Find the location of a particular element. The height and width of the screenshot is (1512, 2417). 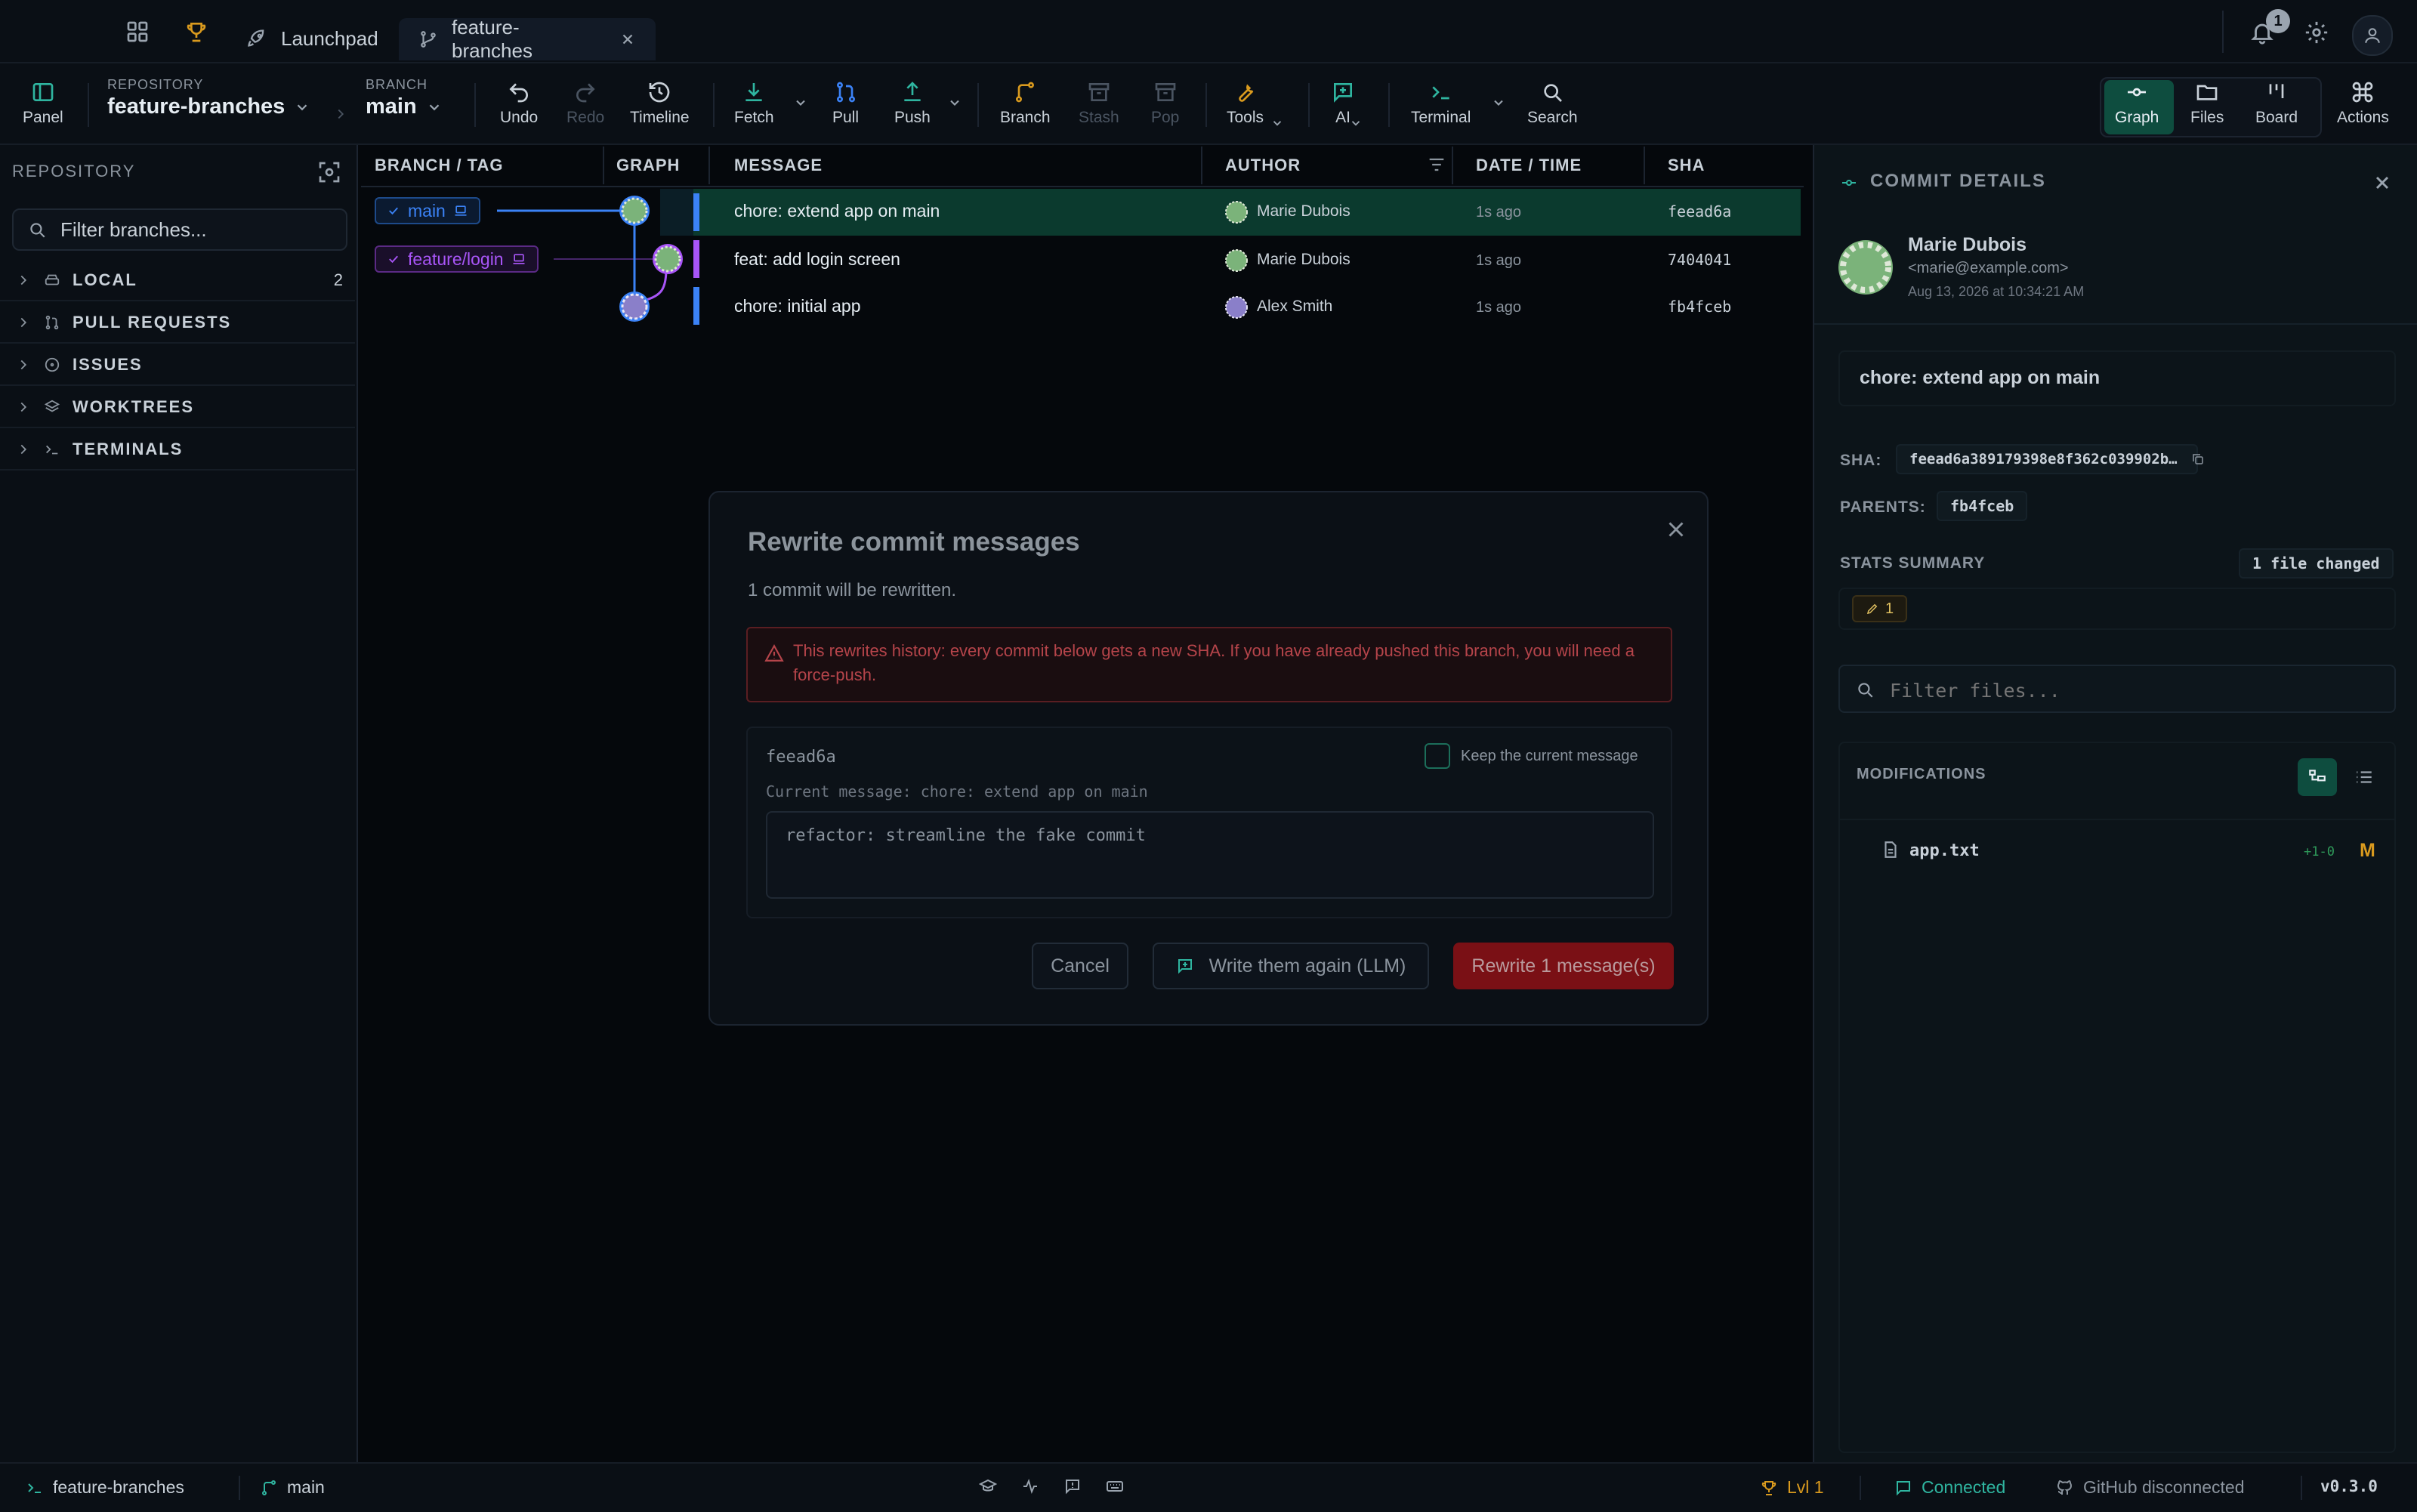

chat-icon is located at coordinates (1185, 966).